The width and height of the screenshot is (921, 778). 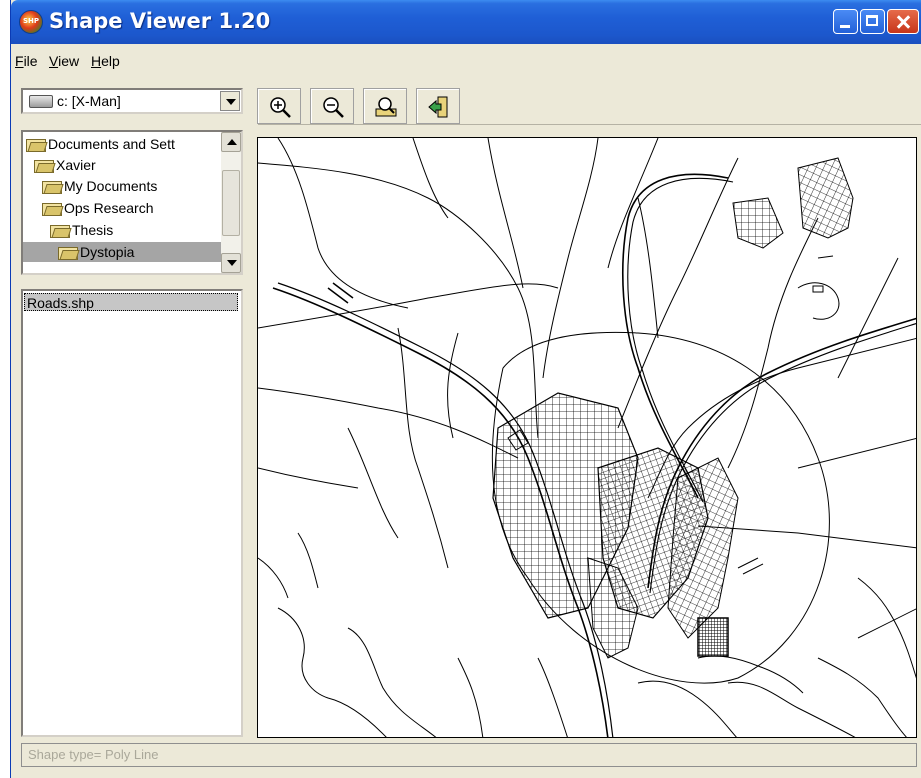 I want to click on drive-dropdown-button, so click(x=230, y=101).